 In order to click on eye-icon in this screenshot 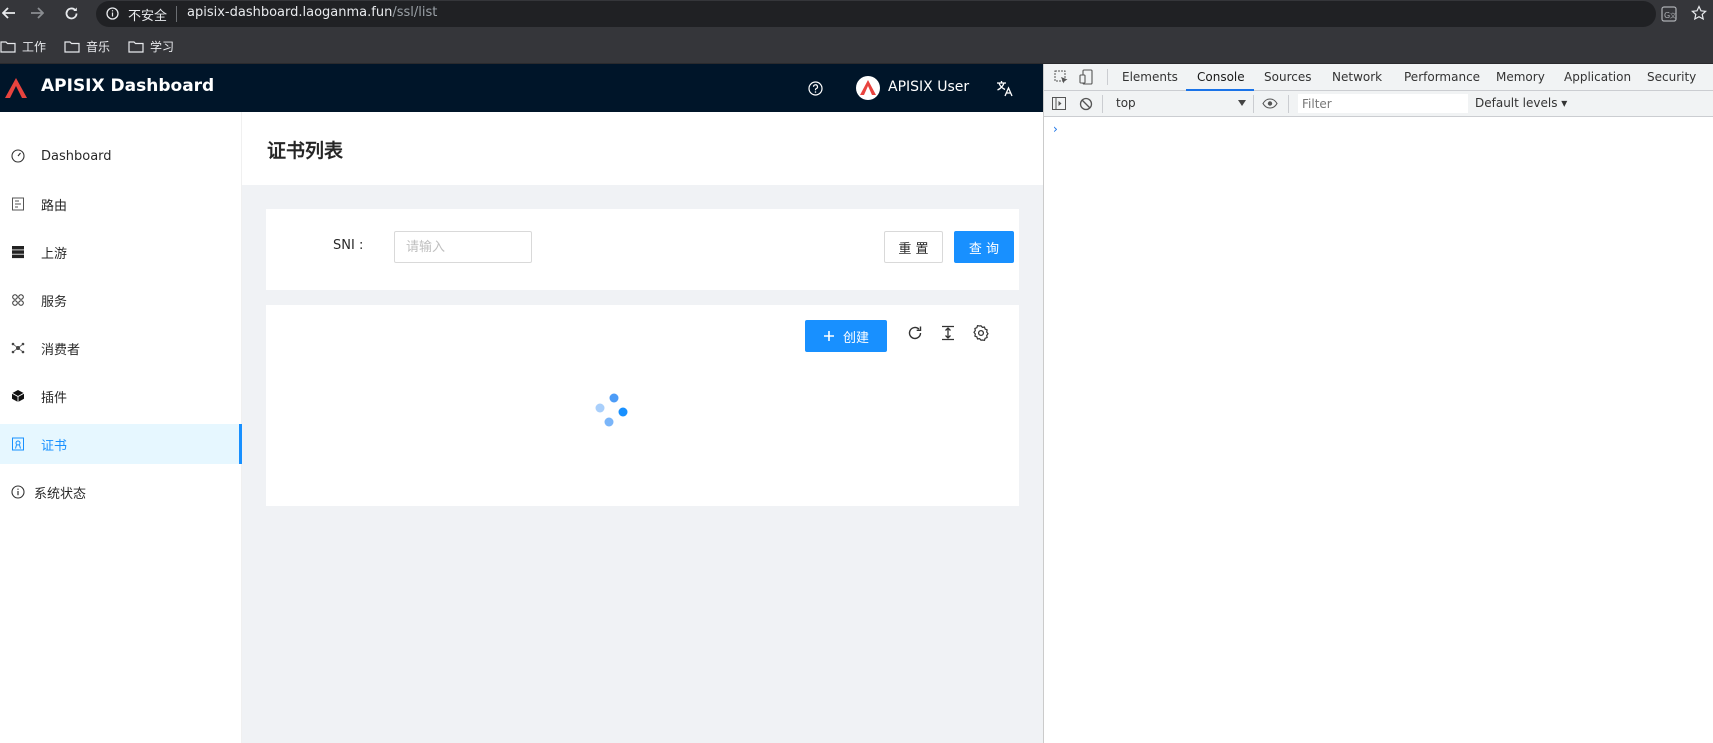, I will do `click(1270, 103)`.